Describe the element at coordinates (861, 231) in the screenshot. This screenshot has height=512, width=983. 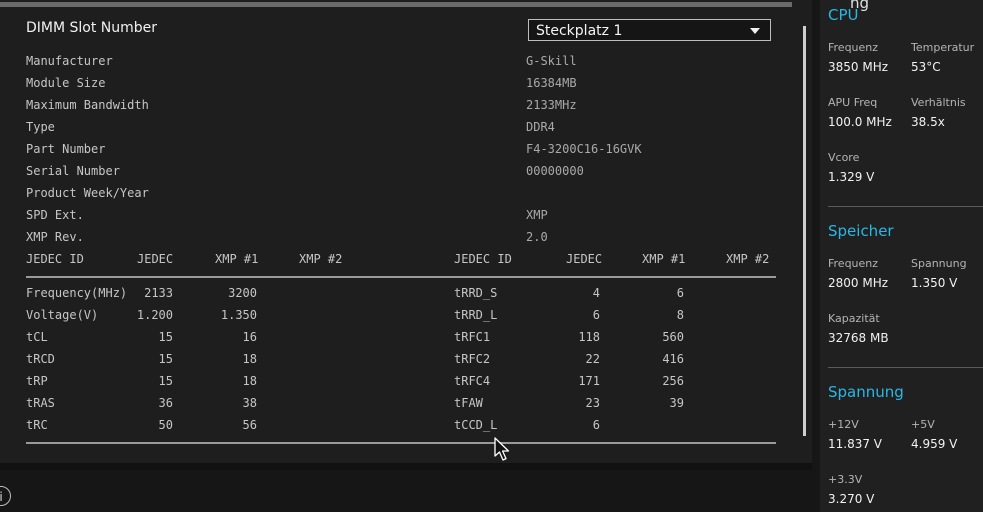
I see `memory-section-title: Speicher` at that location.